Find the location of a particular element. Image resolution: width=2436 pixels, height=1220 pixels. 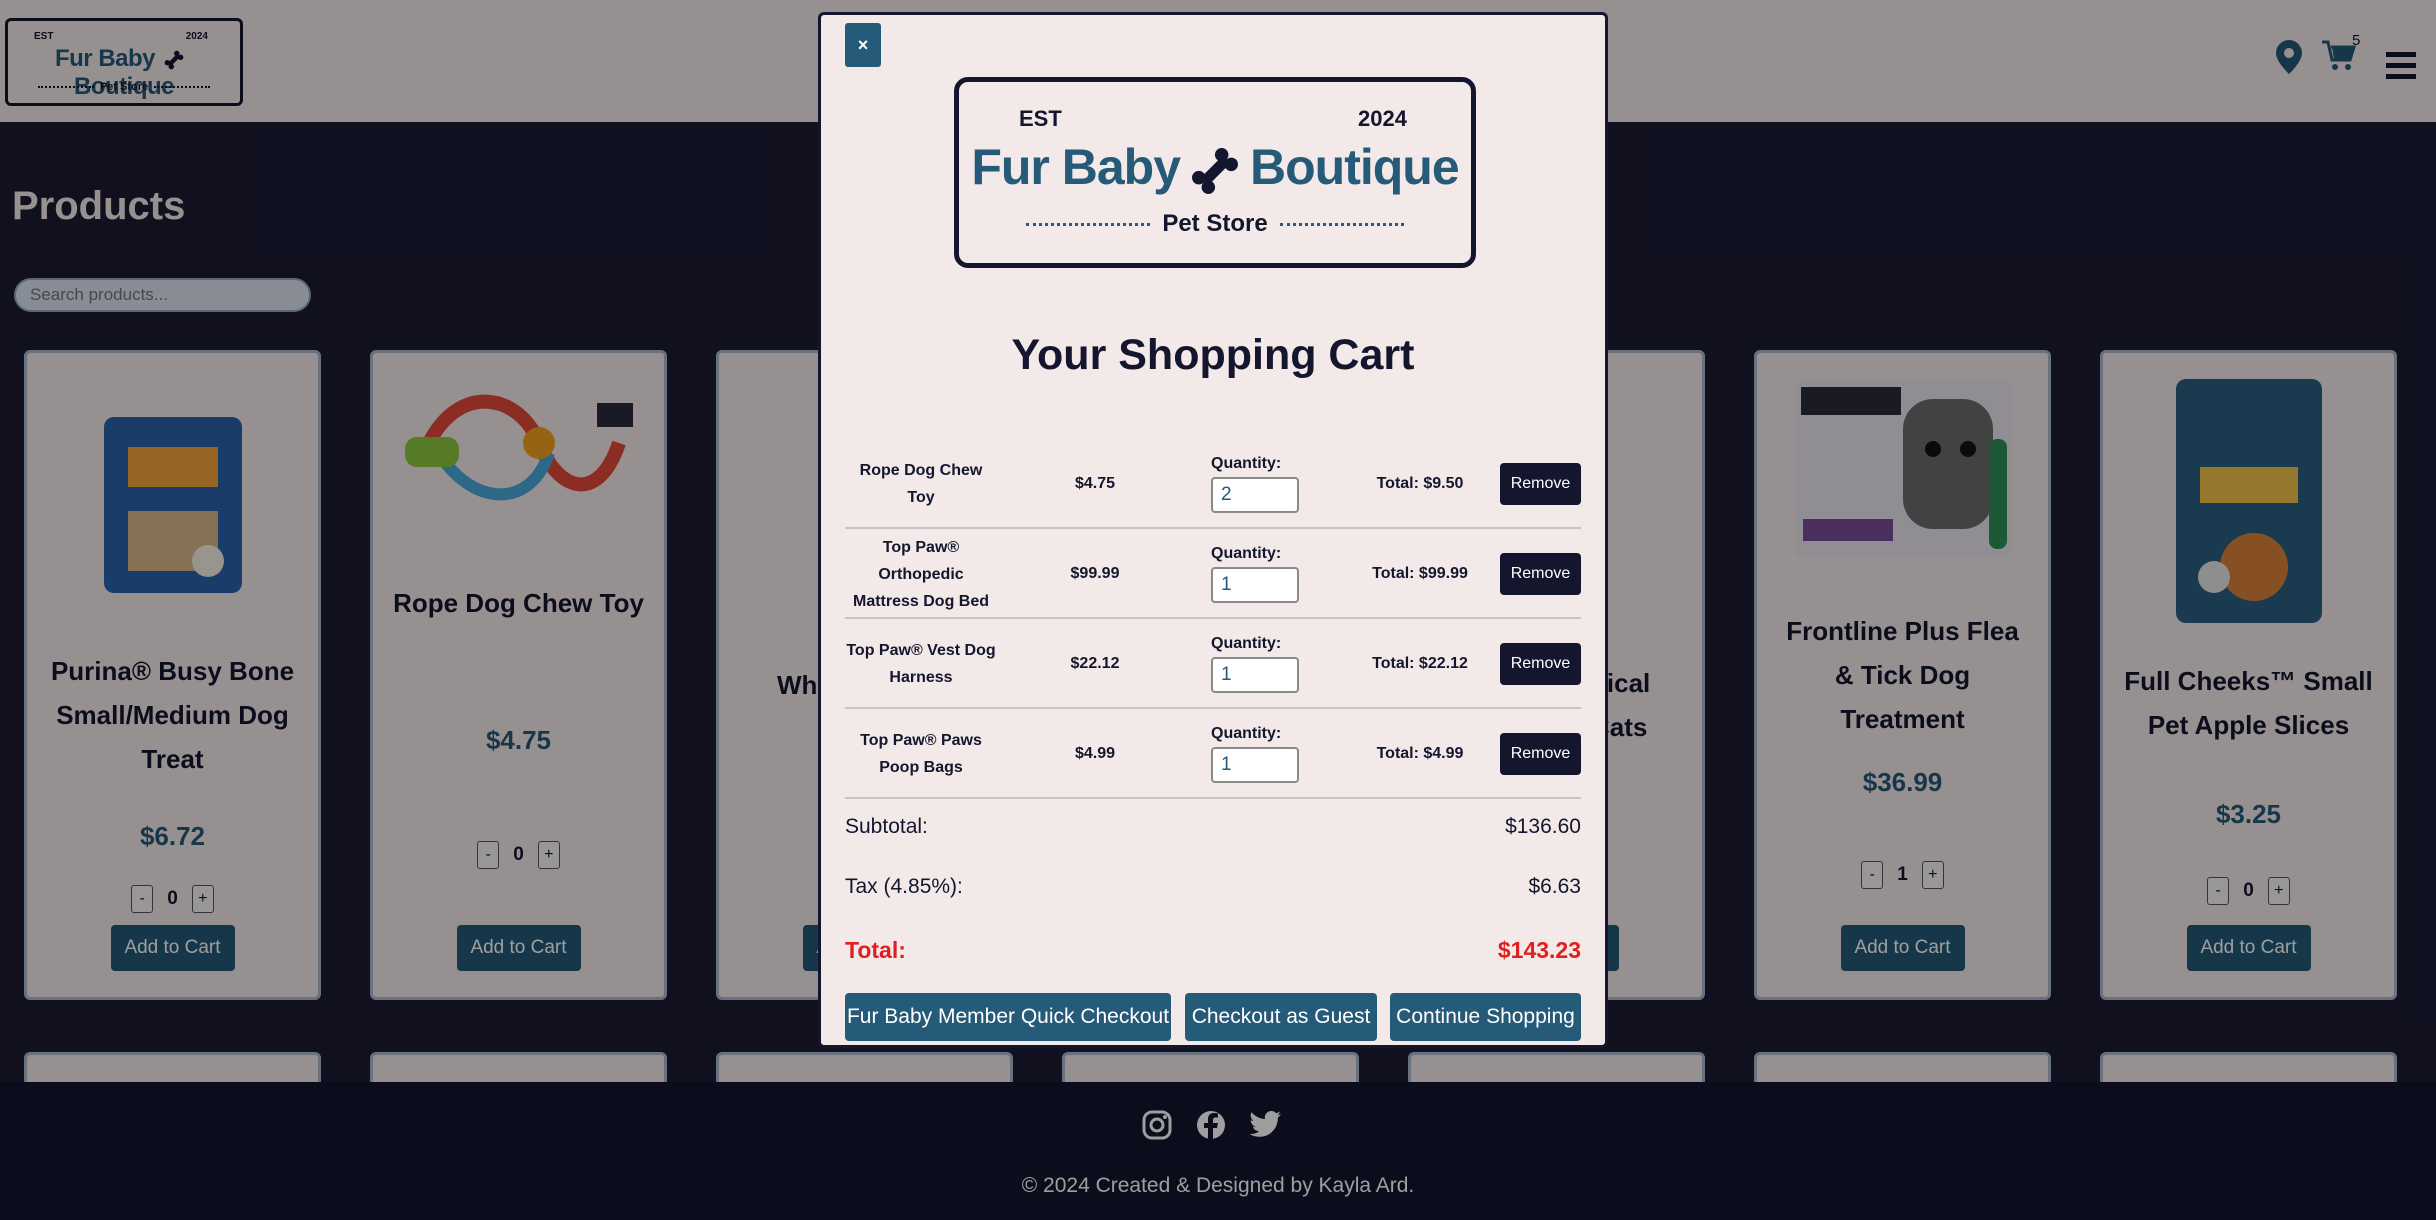

cart-item-price: $22.12 is located at coordinates (1095, 663).